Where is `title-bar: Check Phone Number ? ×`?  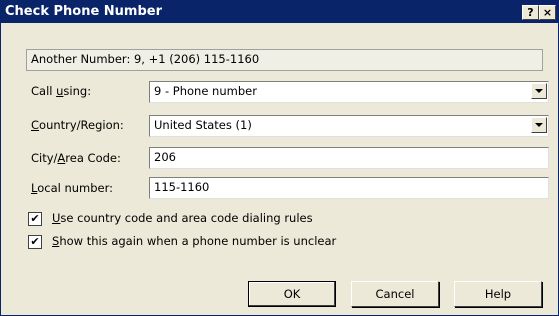 title-bar: Check Phone Number ? × is located at coordinates (279, 12).